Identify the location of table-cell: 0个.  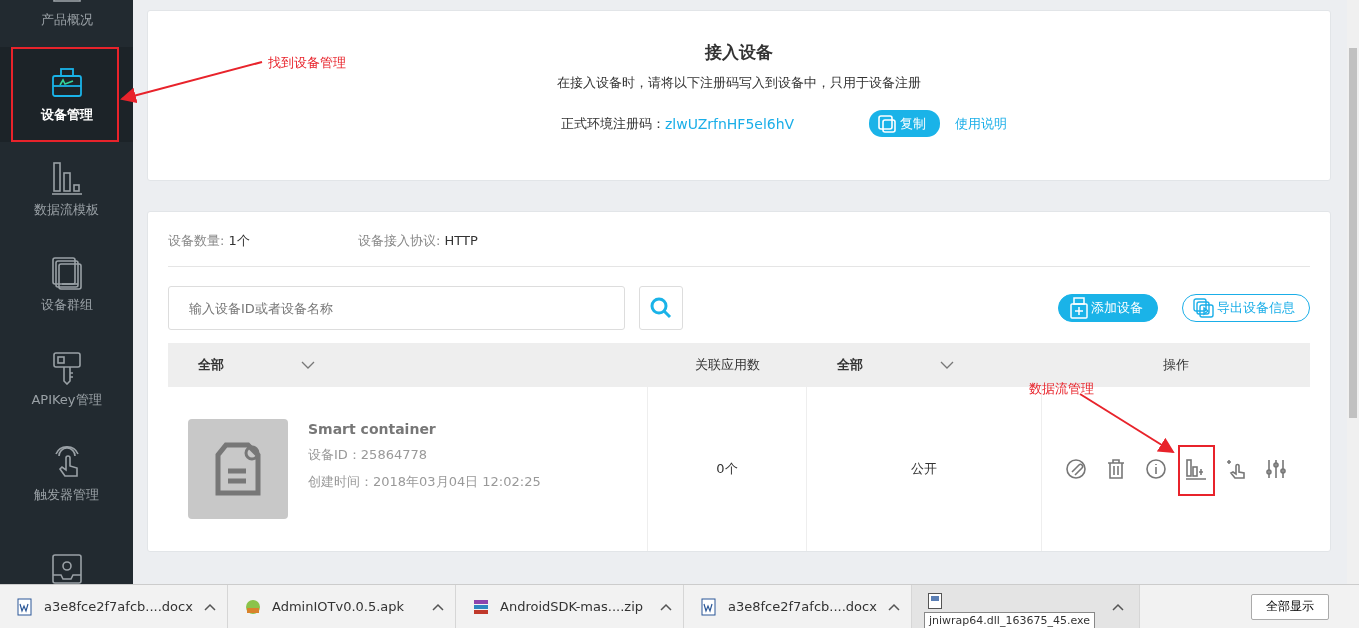
(727, 469).